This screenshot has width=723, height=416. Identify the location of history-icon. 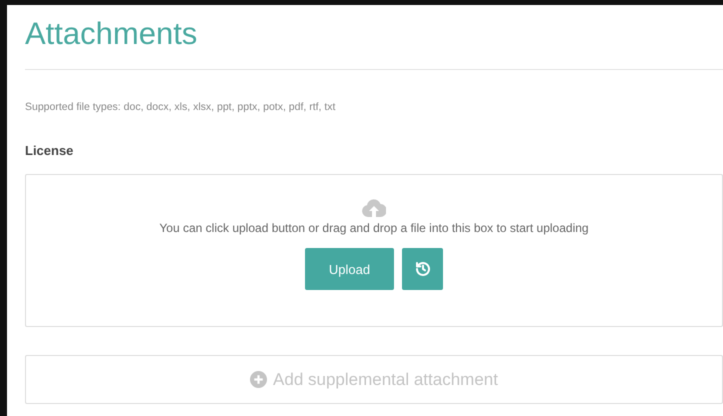
(422, 269).